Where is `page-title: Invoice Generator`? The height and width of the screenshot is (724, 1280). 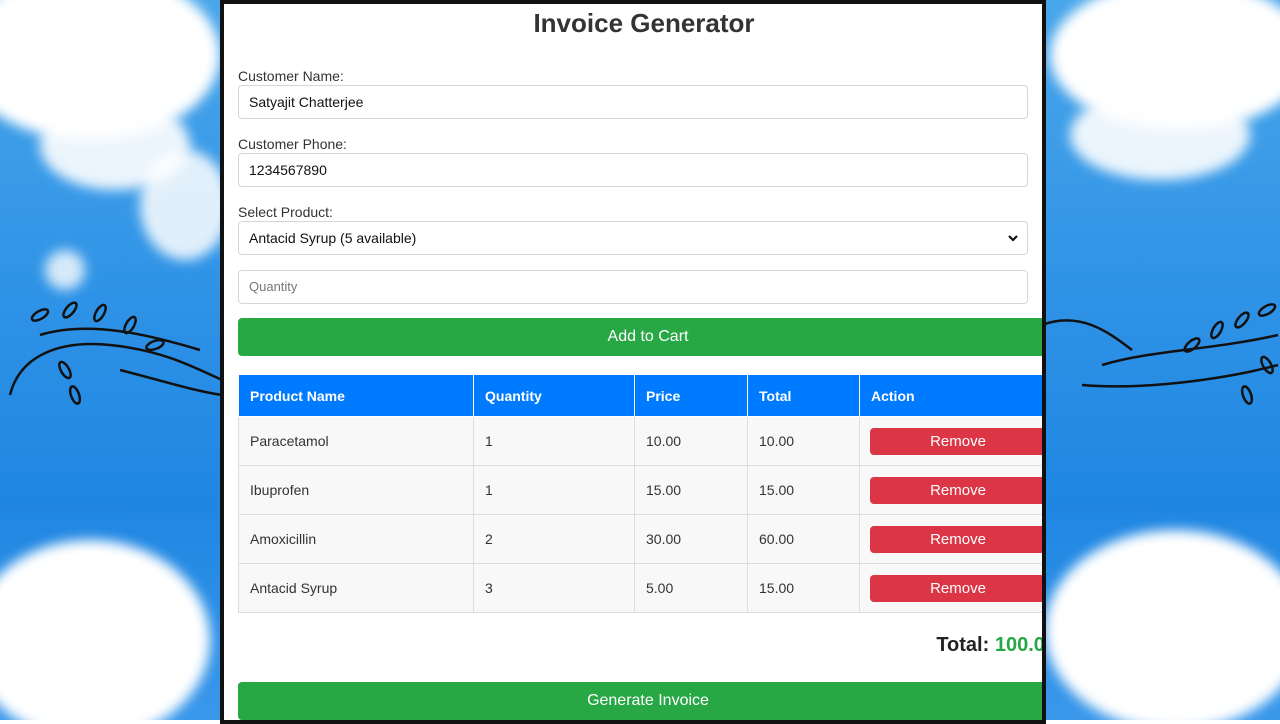 page-title: Invoice Generator is located at coordinates (644, 23).